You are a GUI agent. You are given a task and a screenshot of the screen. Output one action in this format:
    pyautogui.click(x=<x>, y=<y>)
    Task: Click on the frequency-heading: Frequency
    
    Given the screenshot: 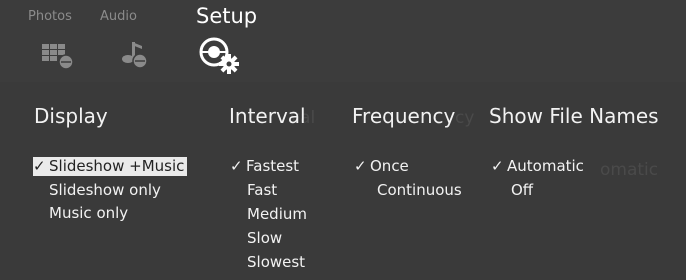 What is the action you would take?
    pyautogui.click(x=404, y=116)
    